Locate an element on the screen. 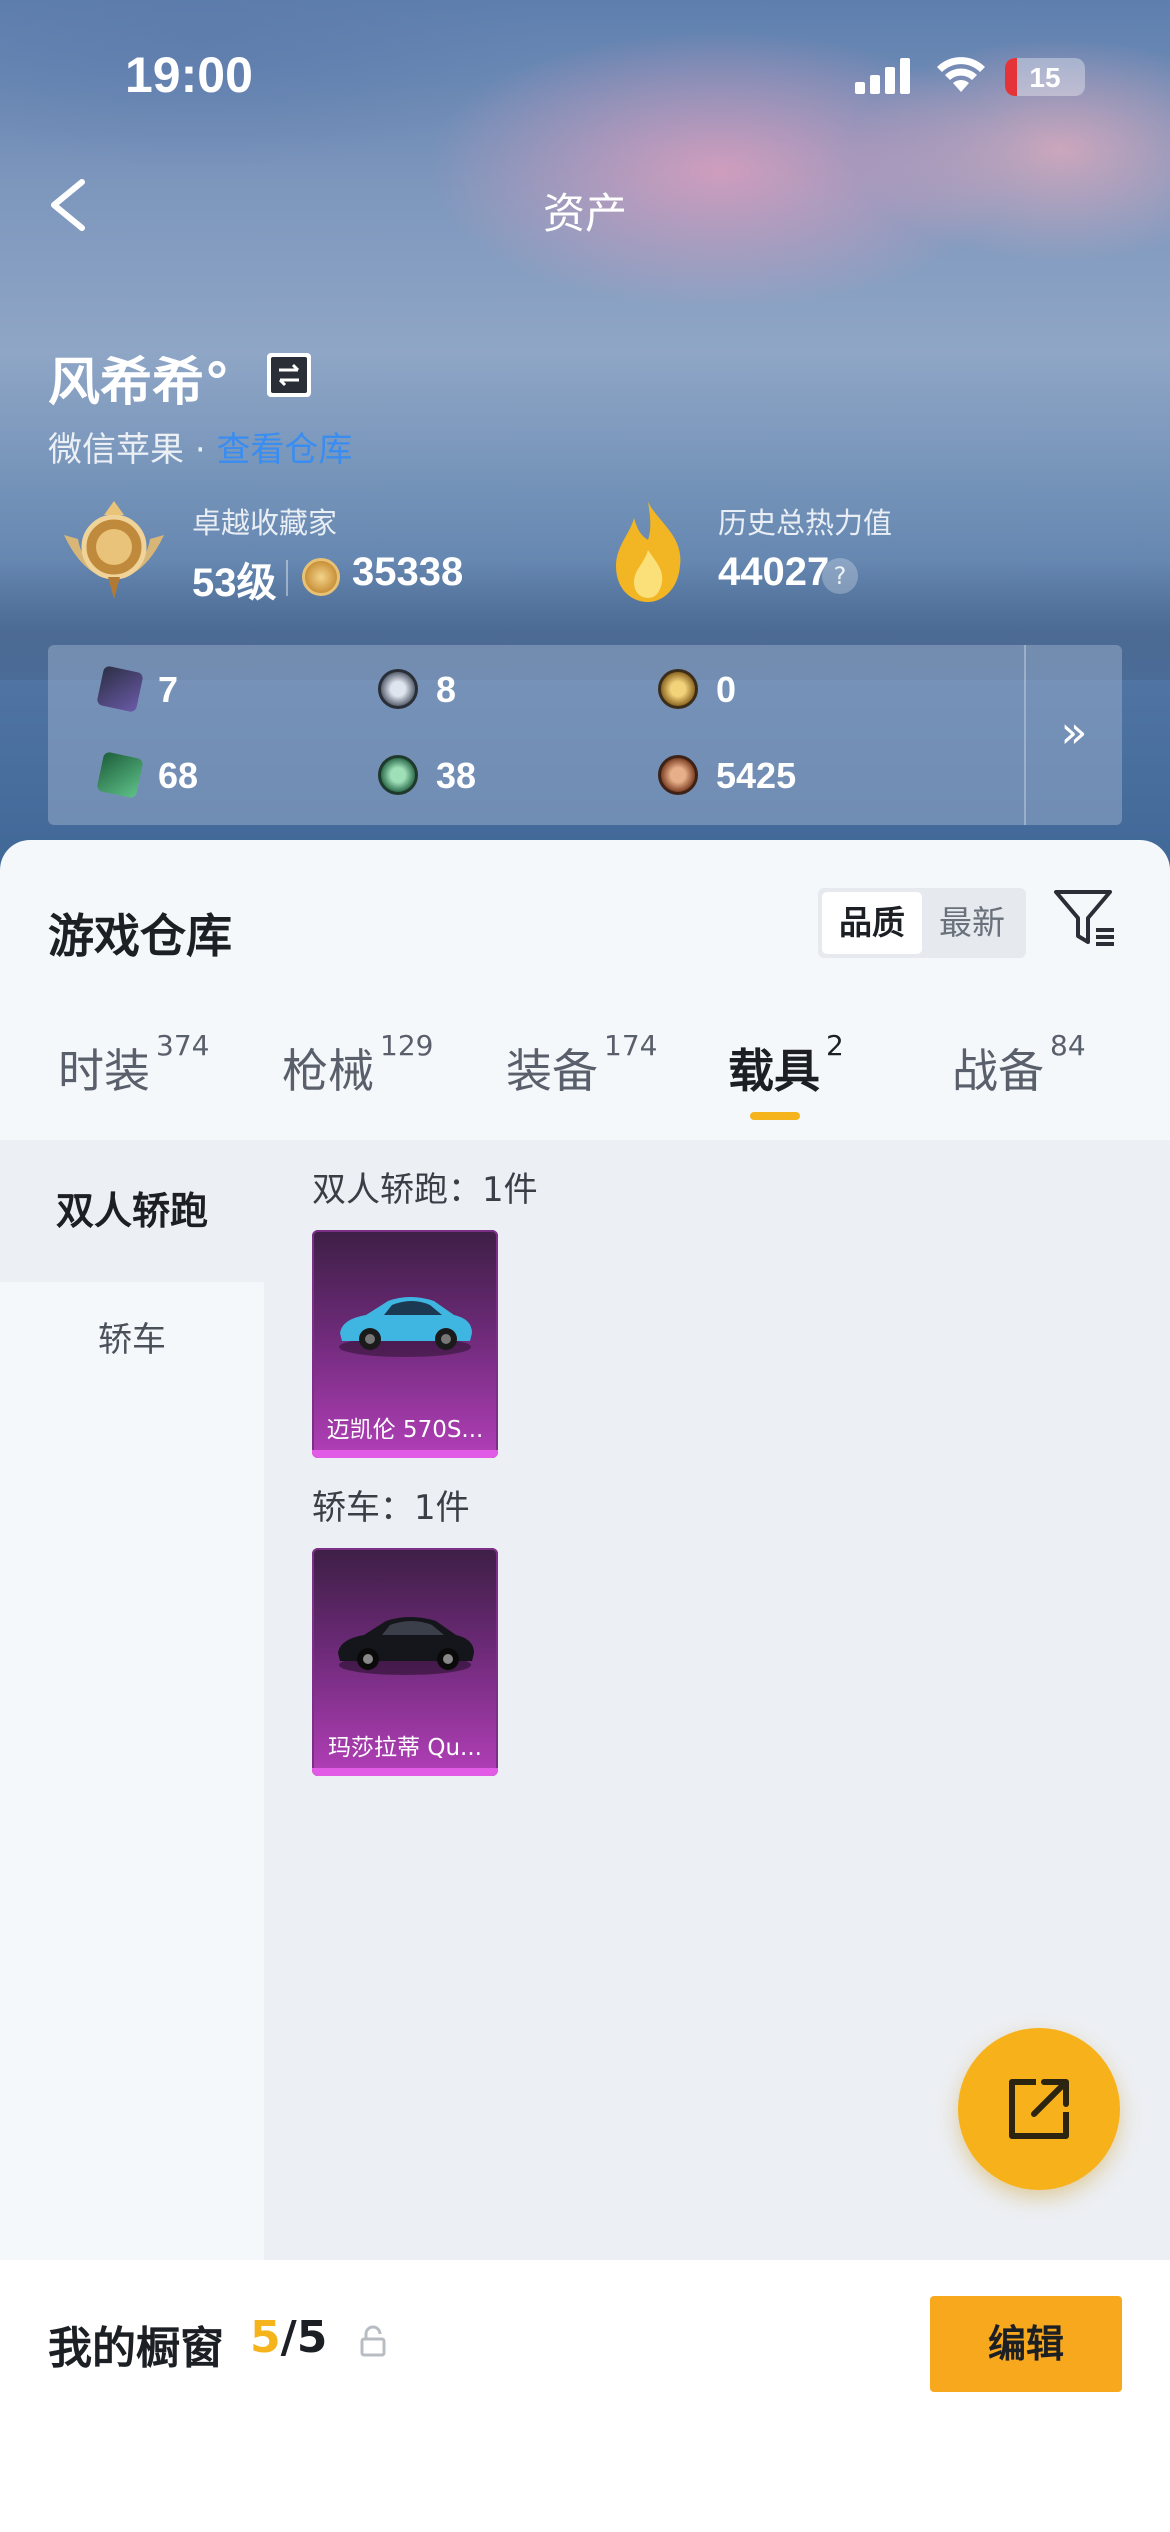  share-button is located at coordinates (1039, 2109).